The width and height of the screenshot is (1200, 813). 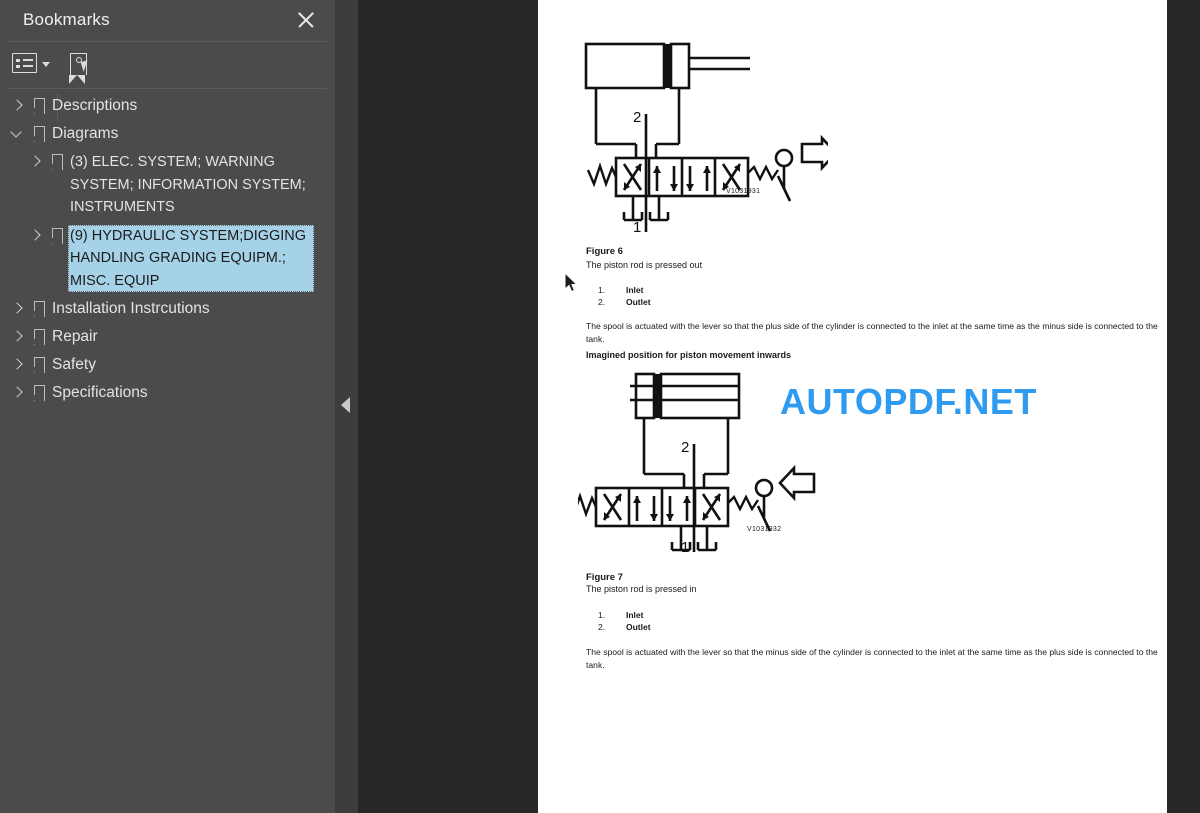 I want to click on close-icon, so click(x=306, y=20).